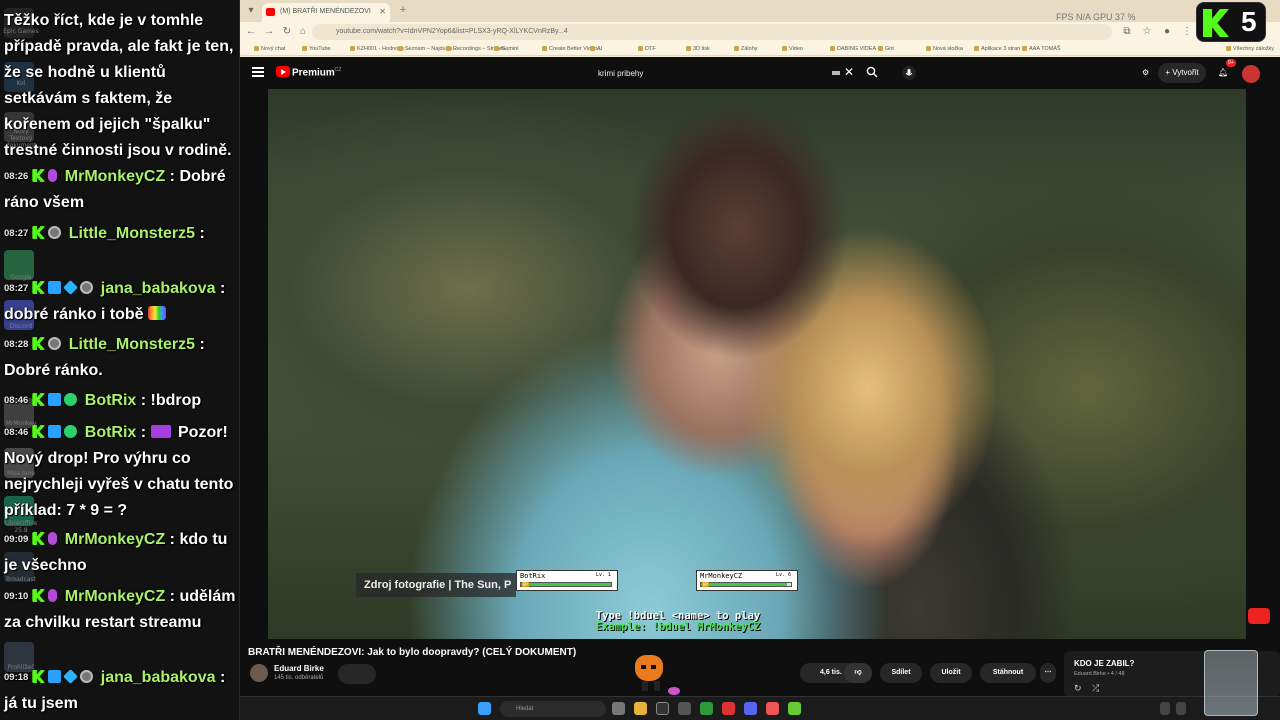 The width and height of the screenshot is (1280, 720). What do you see at coordinates (115, 690) in the screenshot?
I see `chat-message: 09:18 jana_babakova : já tu jsem` at bounding box center [115, 690].